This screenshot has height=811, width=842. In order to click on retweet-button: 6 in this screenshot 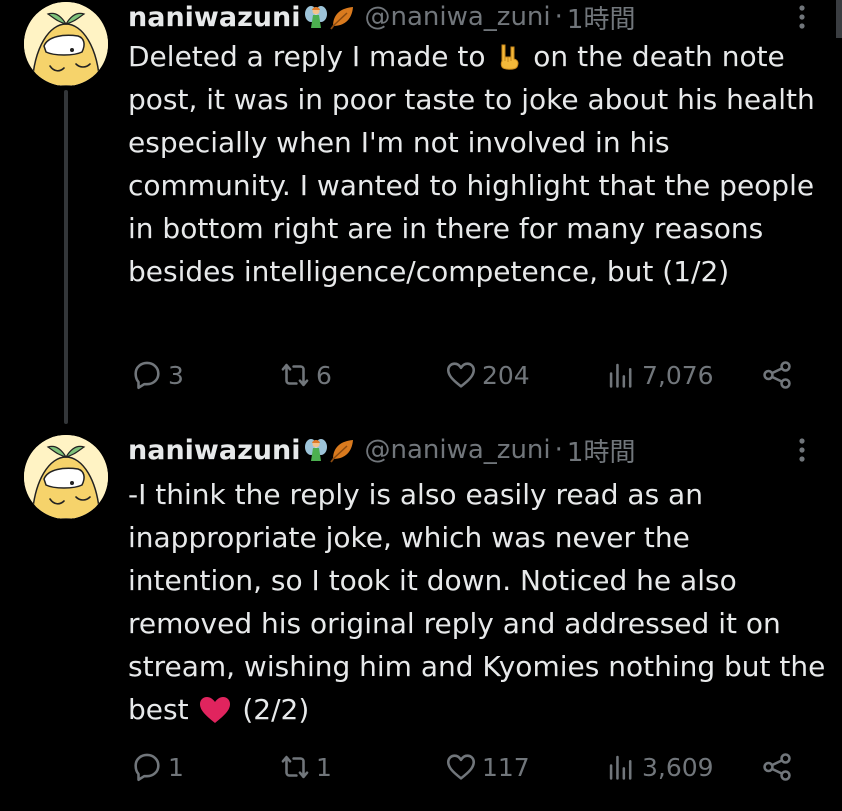, I will do `click(305, 375)`.